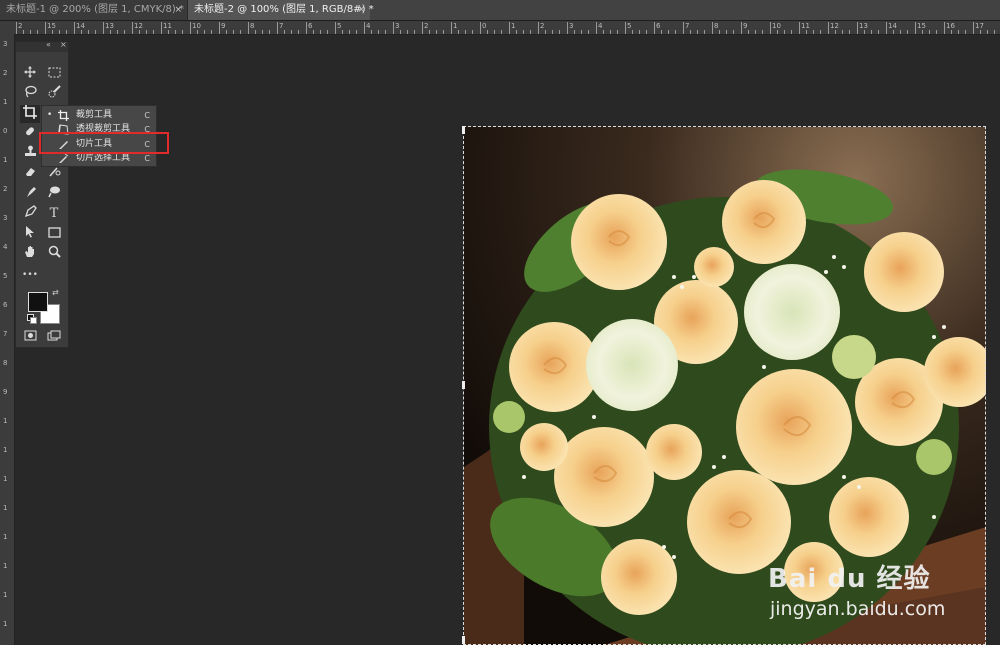  What do you see at coordinates (30, 114) in the screenshot?
I see `crop-tool-icon` at bounding box center [30, 114].